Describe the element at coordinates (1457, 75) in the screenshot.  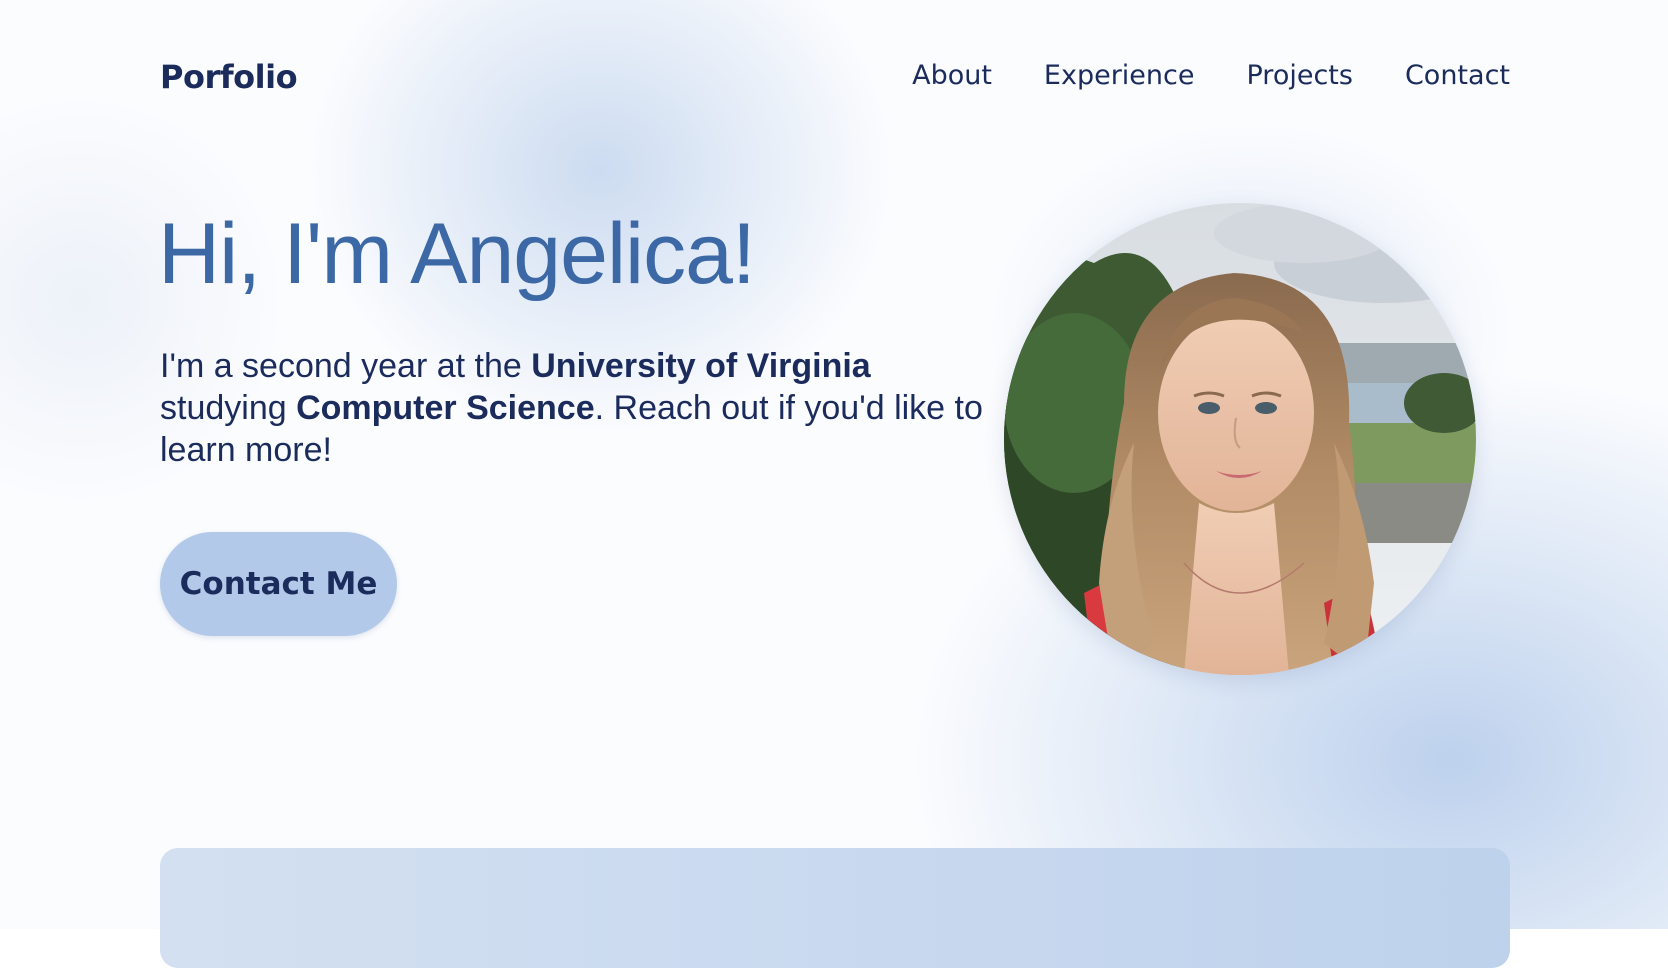
I see `nav-link-contact: Contact` at that location.